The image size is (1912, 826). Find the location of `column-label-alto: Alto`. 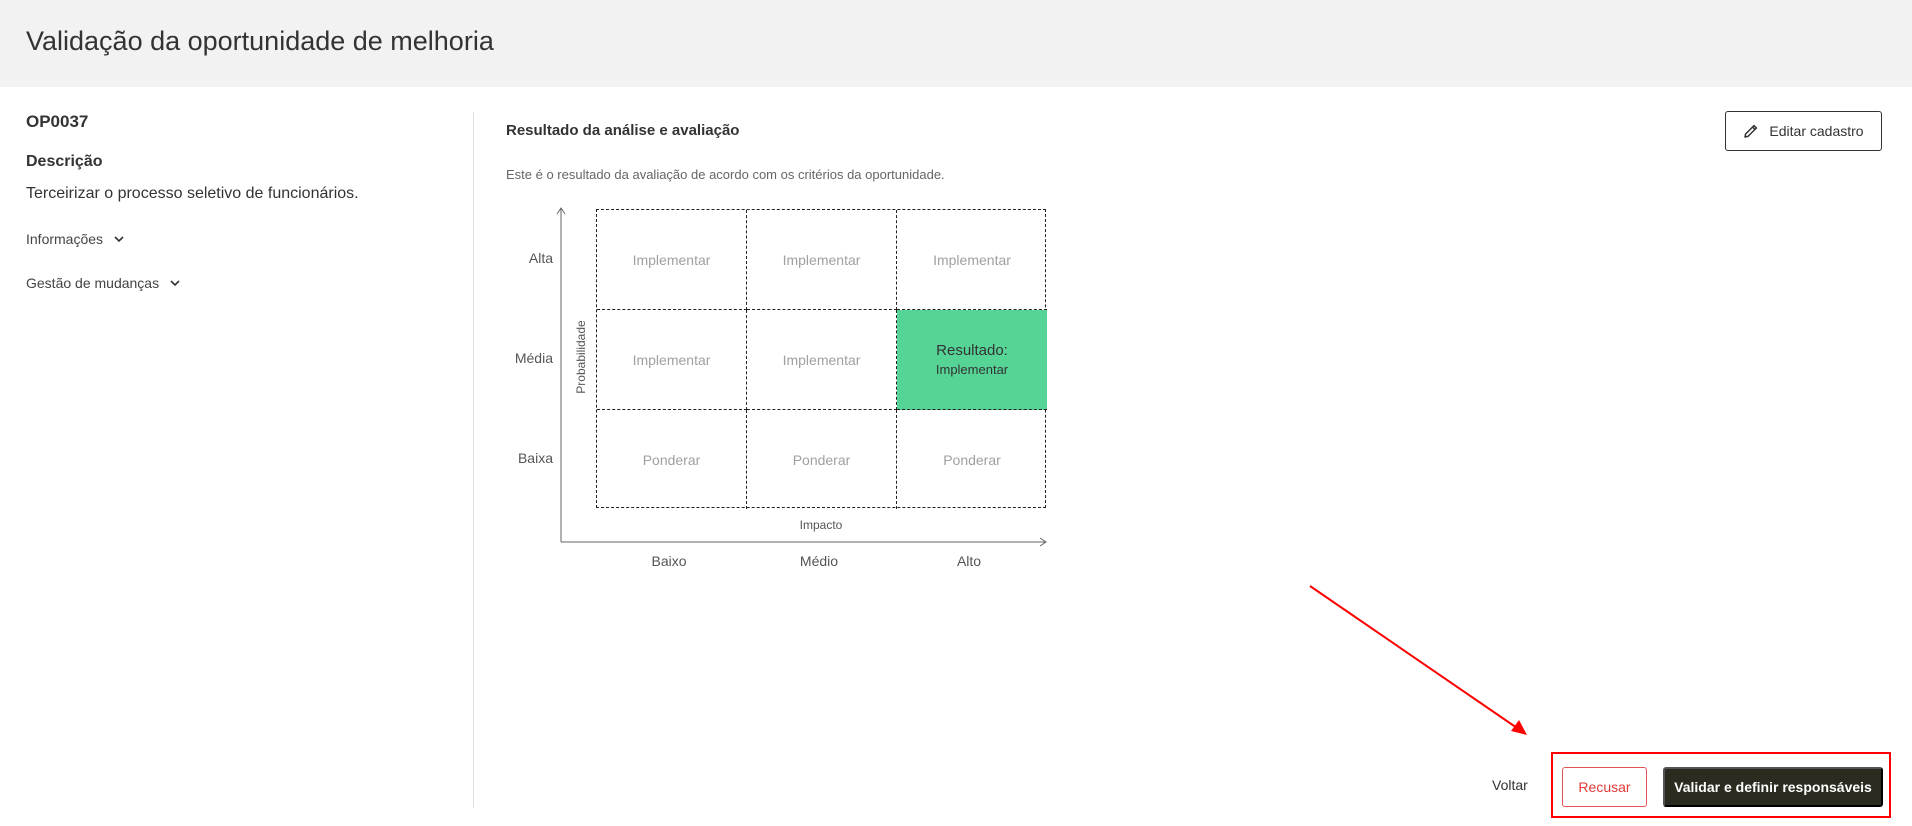

column-label-alto: Alto is located at coordinates (969, 561).